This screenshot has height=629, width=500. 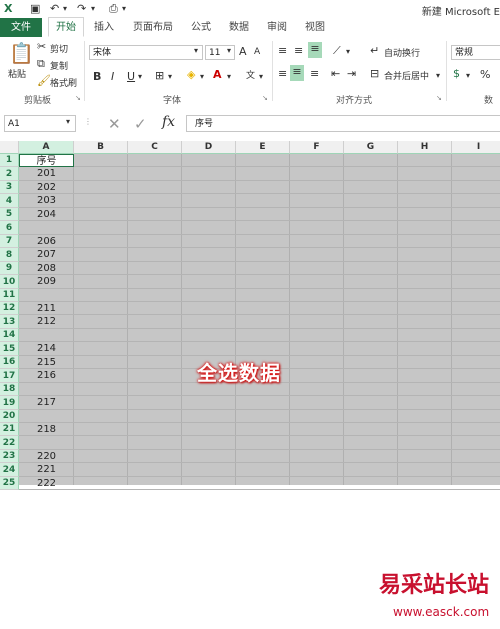 I want to click on tab-view: 视图, so click(x=315, y=27).